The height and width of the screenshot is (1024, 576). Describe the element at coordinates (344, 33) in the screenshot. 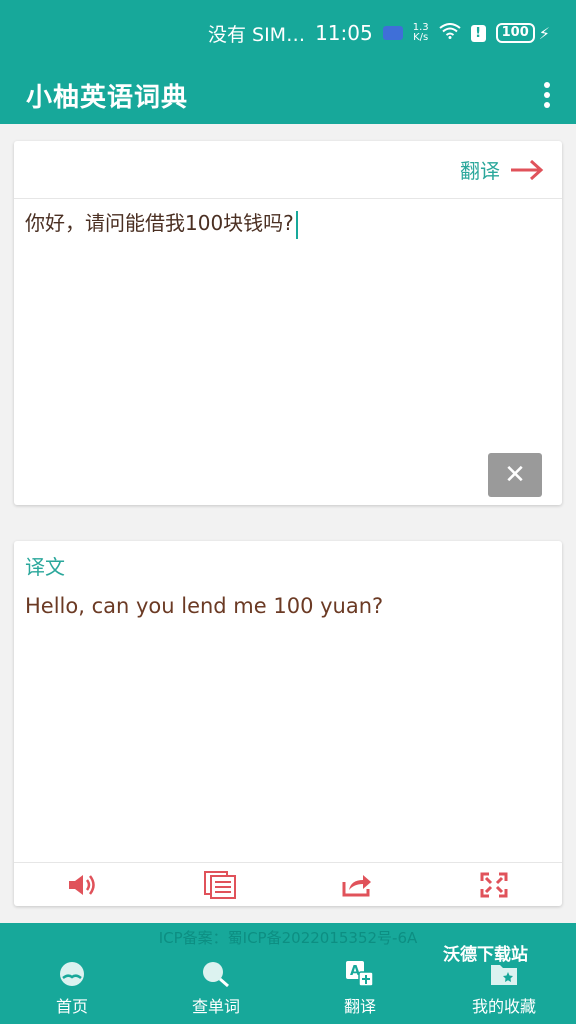

I see `clock: 11:05` at that location.